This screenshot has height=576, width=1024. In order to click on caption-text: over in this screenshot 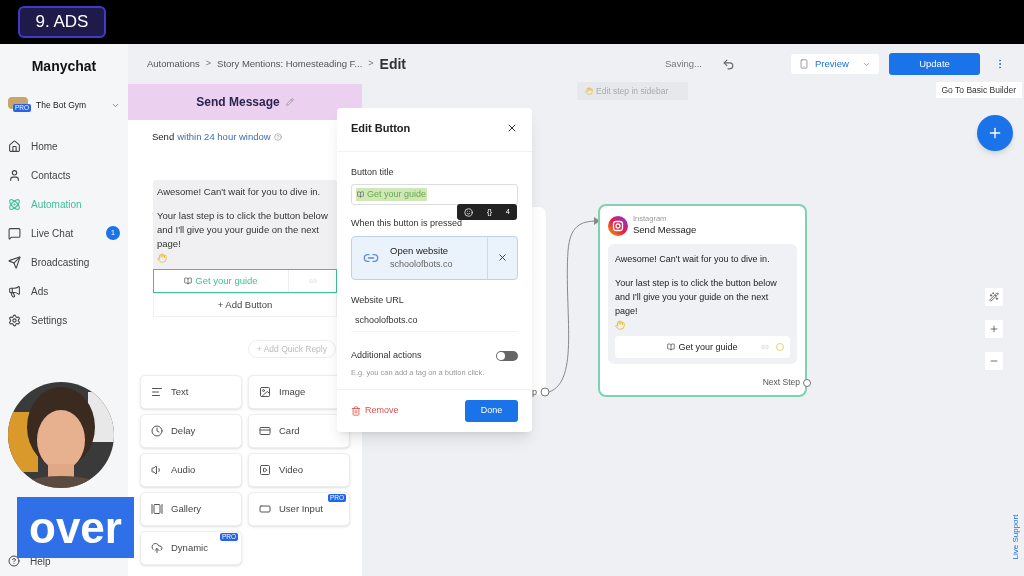, I will do `click(75, 527)`.